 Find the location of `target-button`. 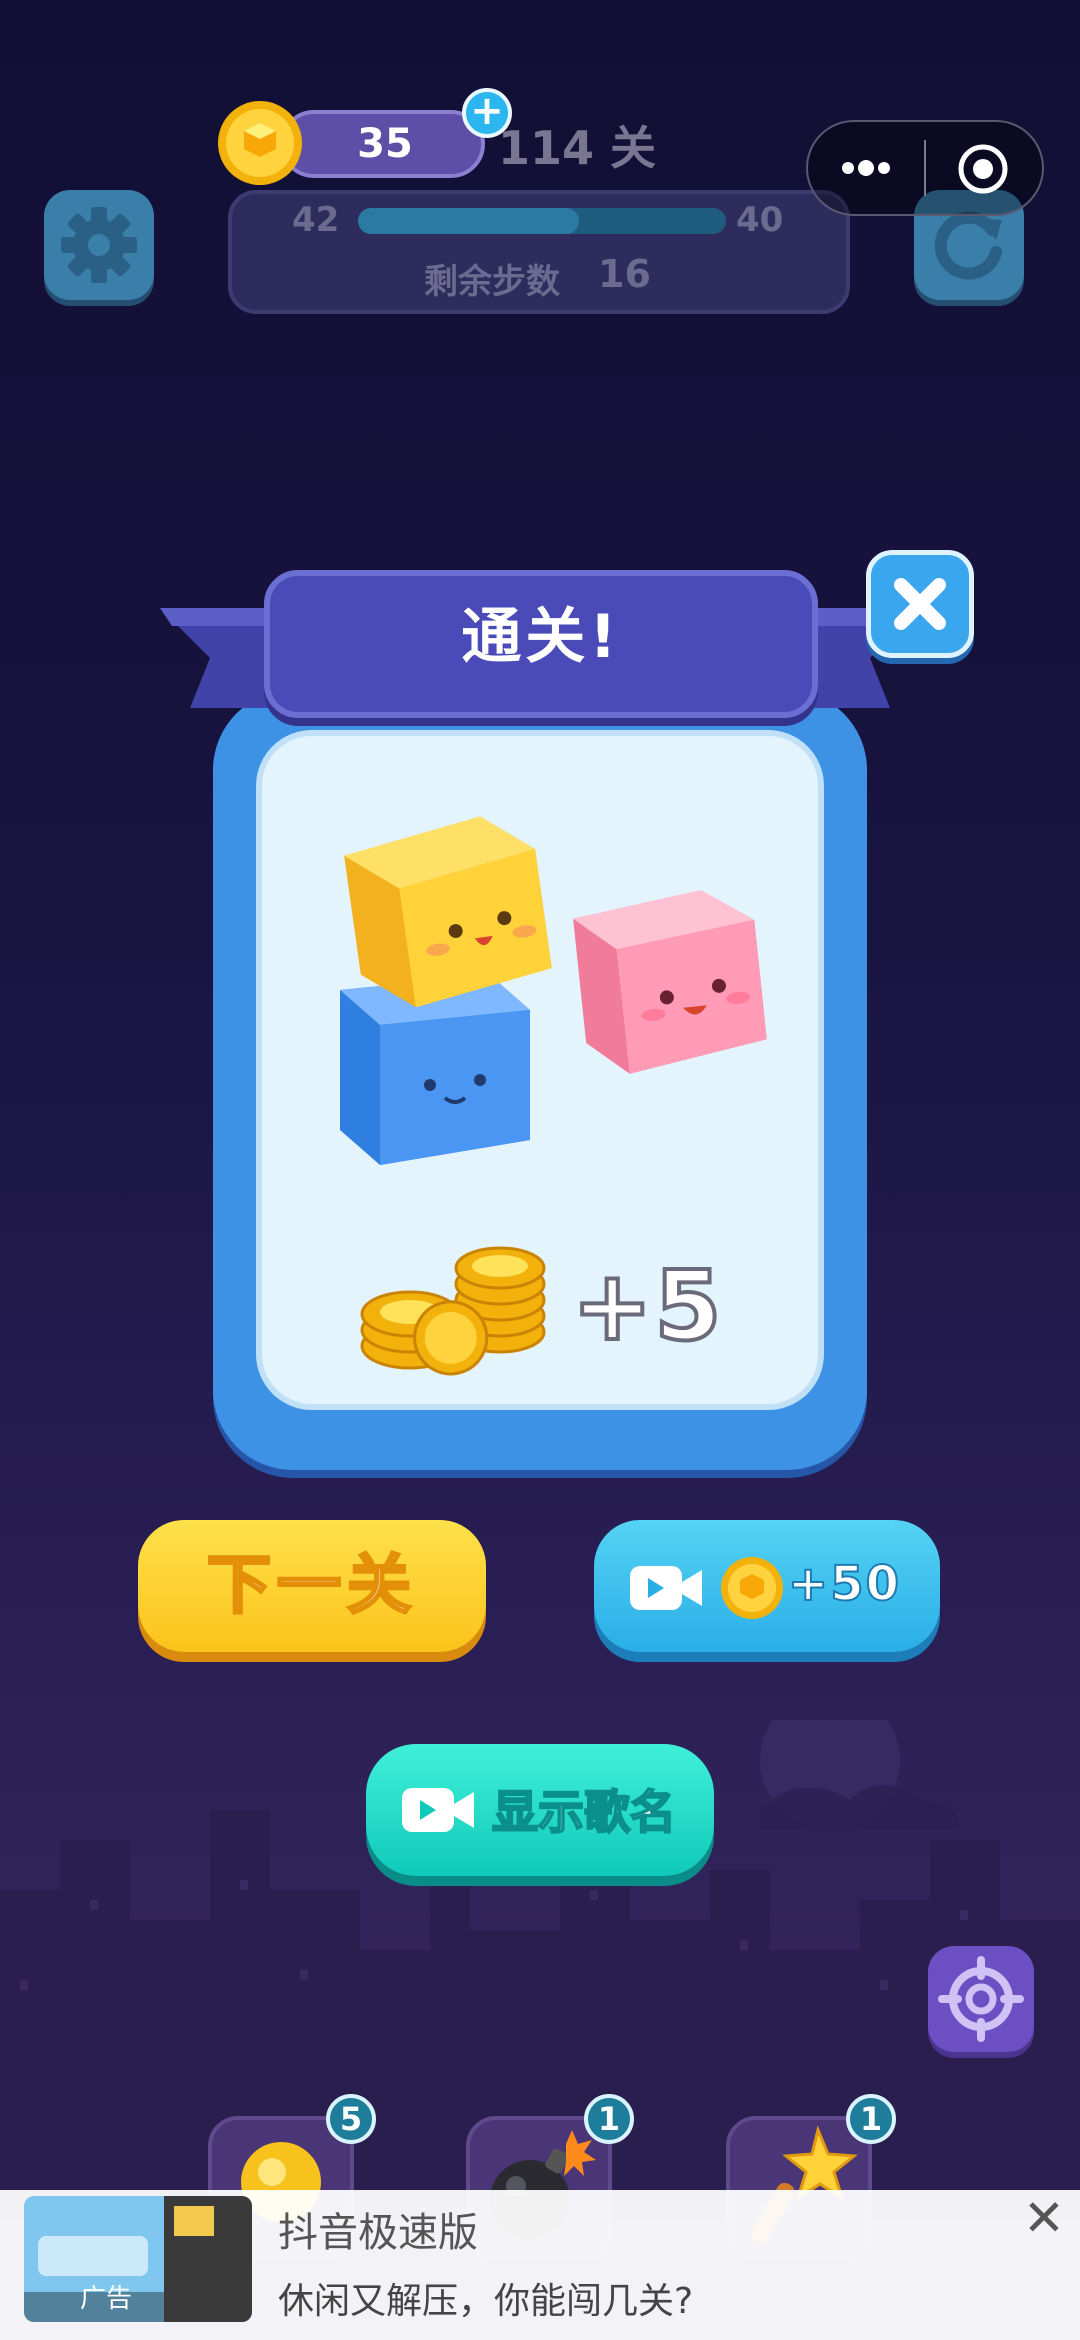

target-button is located at coordinates (981, 1999).